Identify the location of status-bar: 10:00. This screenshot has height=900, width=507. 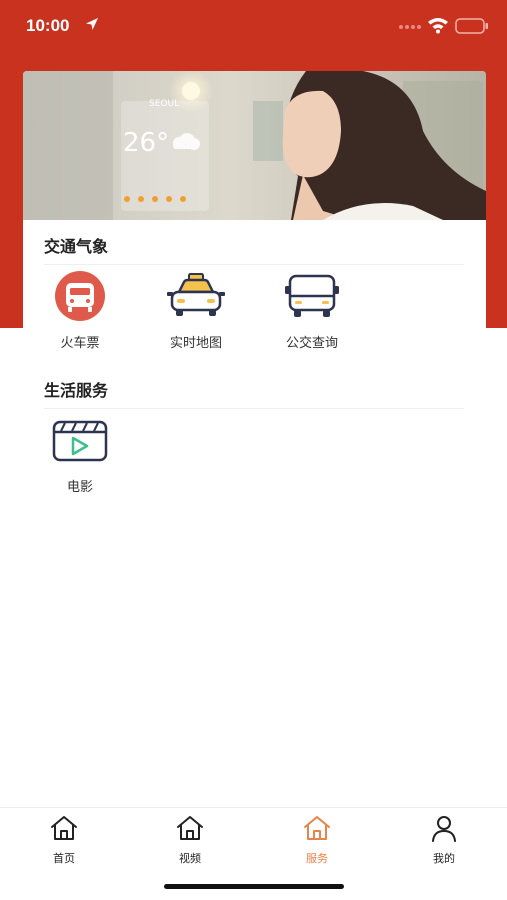
(253, 26).